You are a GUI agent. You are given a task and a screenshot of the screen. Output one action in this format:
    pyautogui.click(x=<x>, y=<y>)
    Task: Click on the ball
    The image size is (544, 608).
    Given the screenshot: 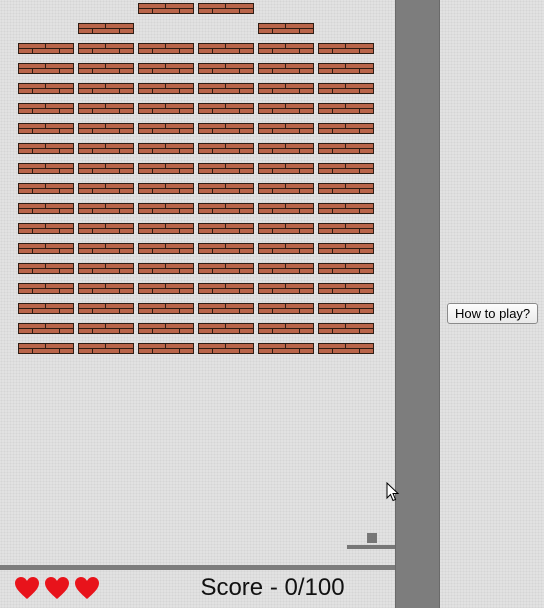 What is the action you would take?
    pyautogui.click(x=372, y=538)
    